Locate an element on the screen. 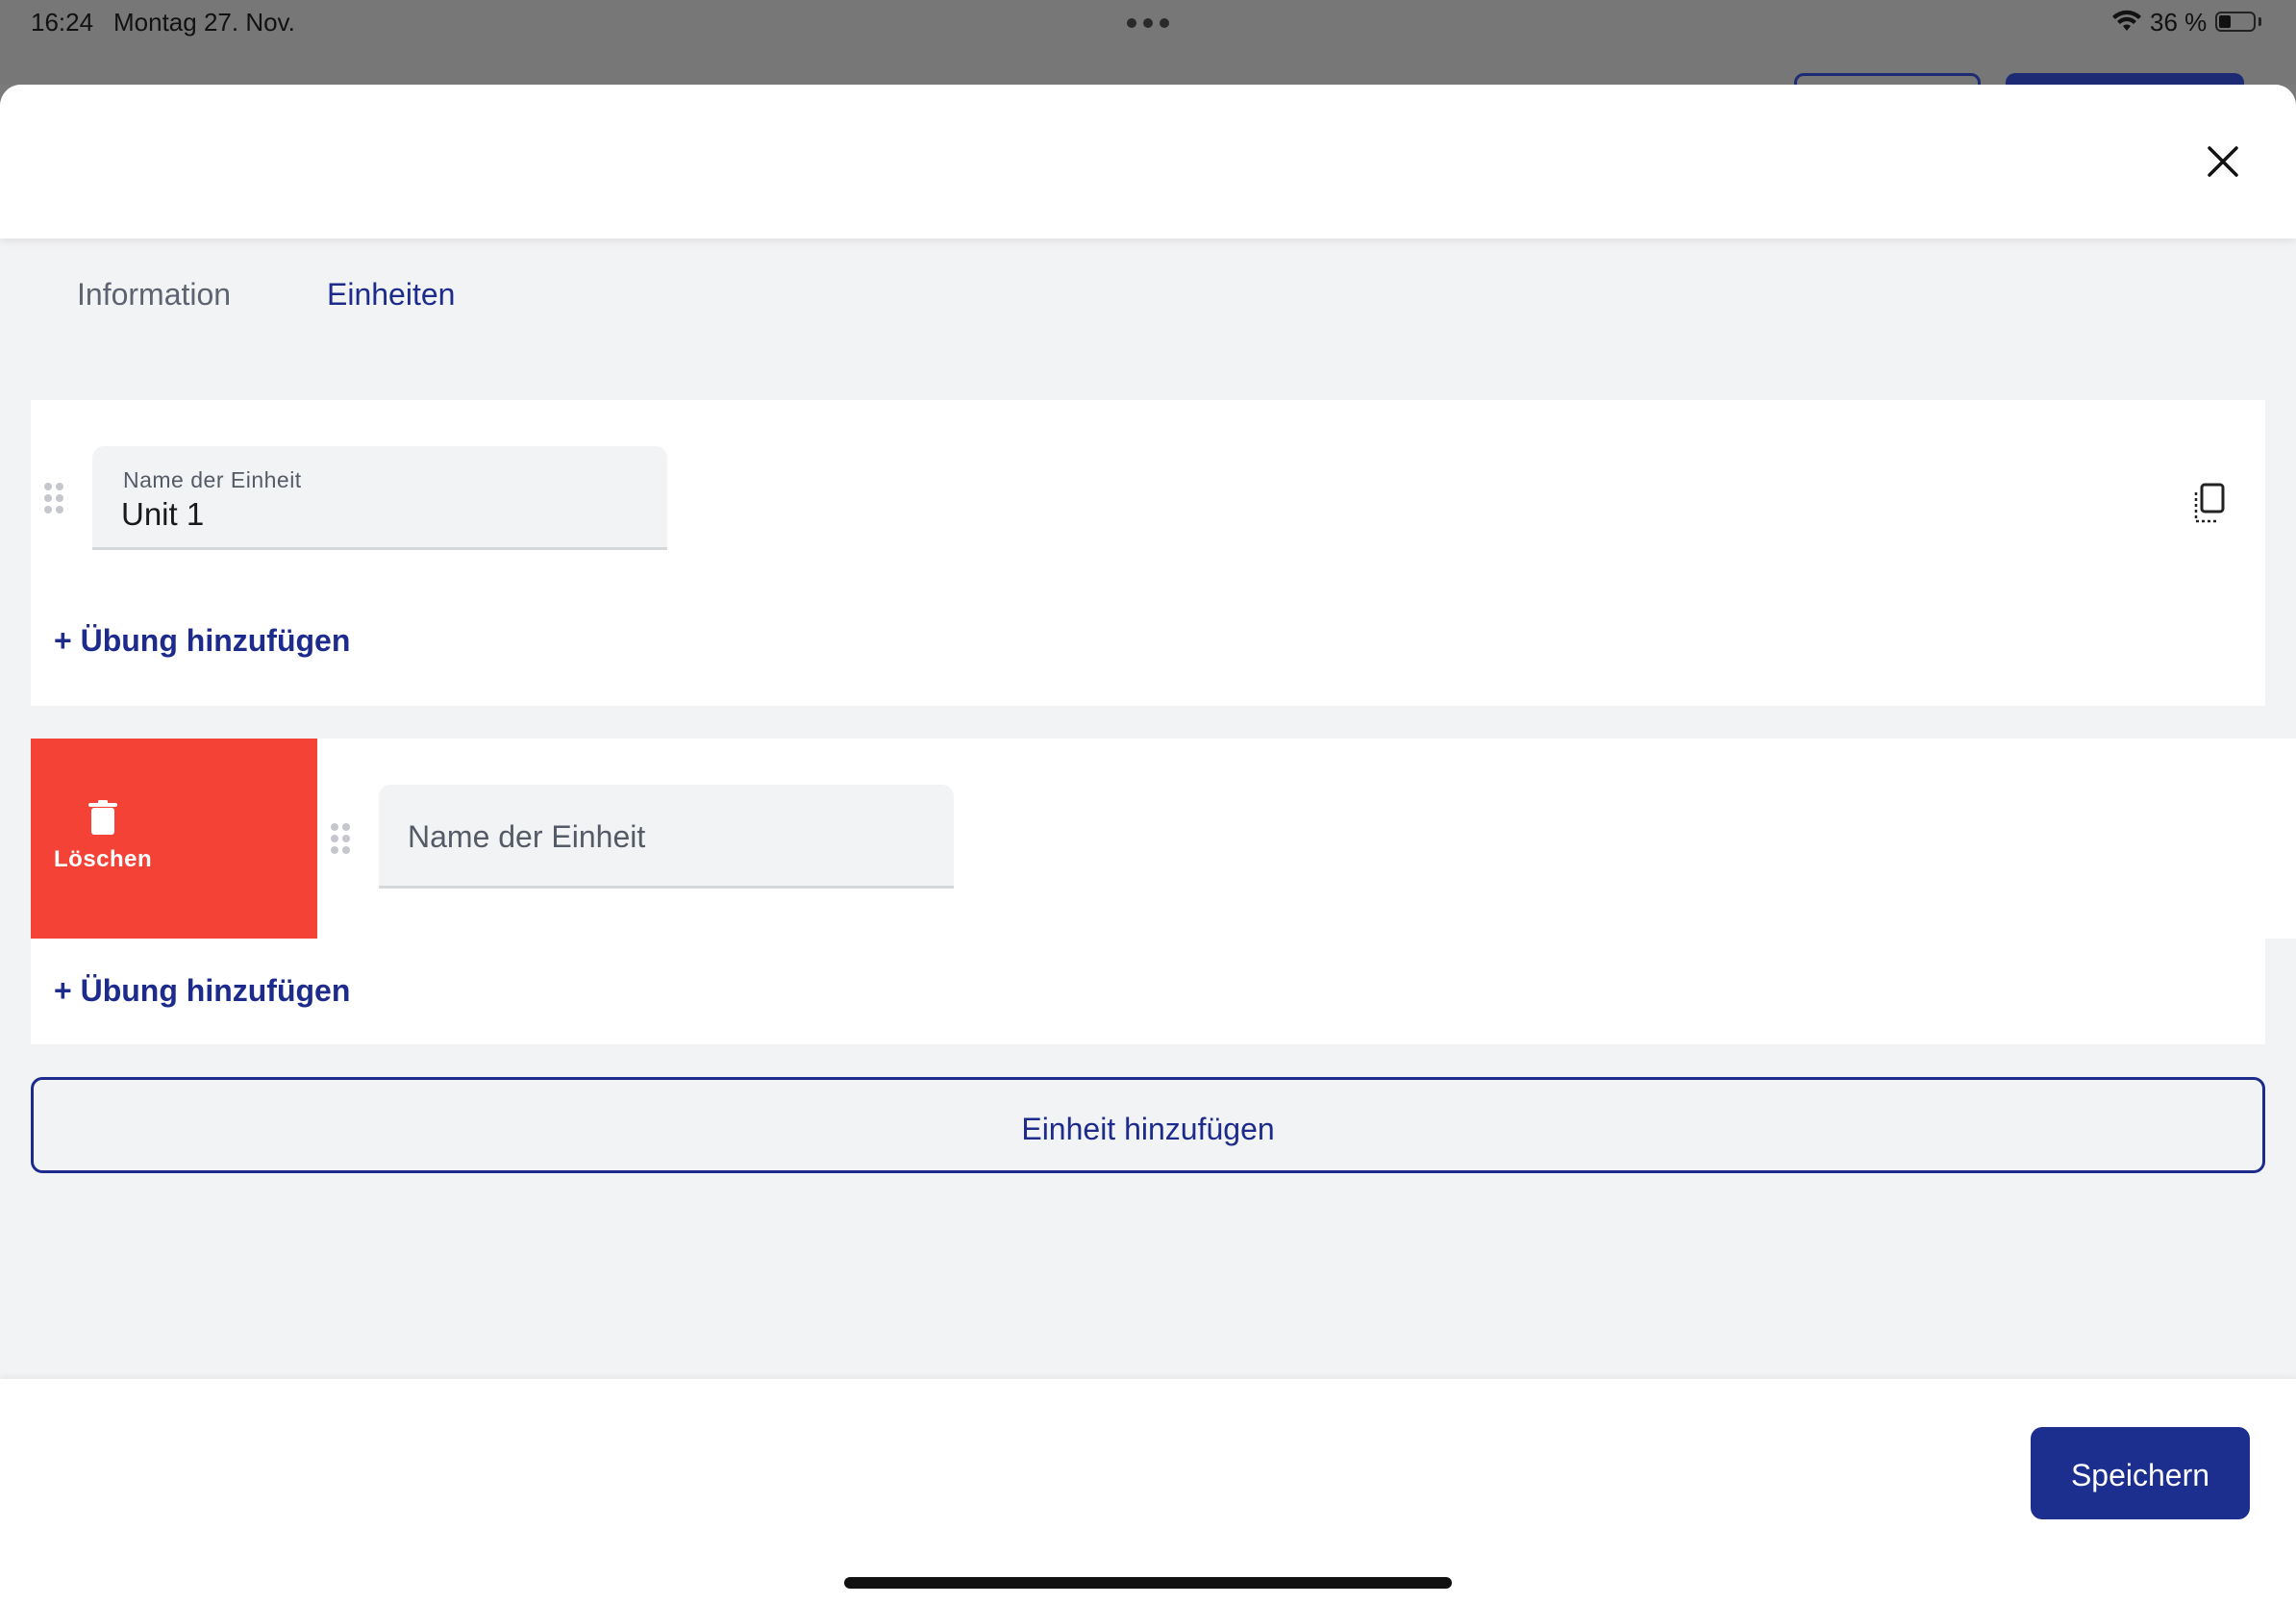 The width and height of the screenshot is (2296, 1604). sheet-footer: Speichern is located at coordinates (1148, 1491).